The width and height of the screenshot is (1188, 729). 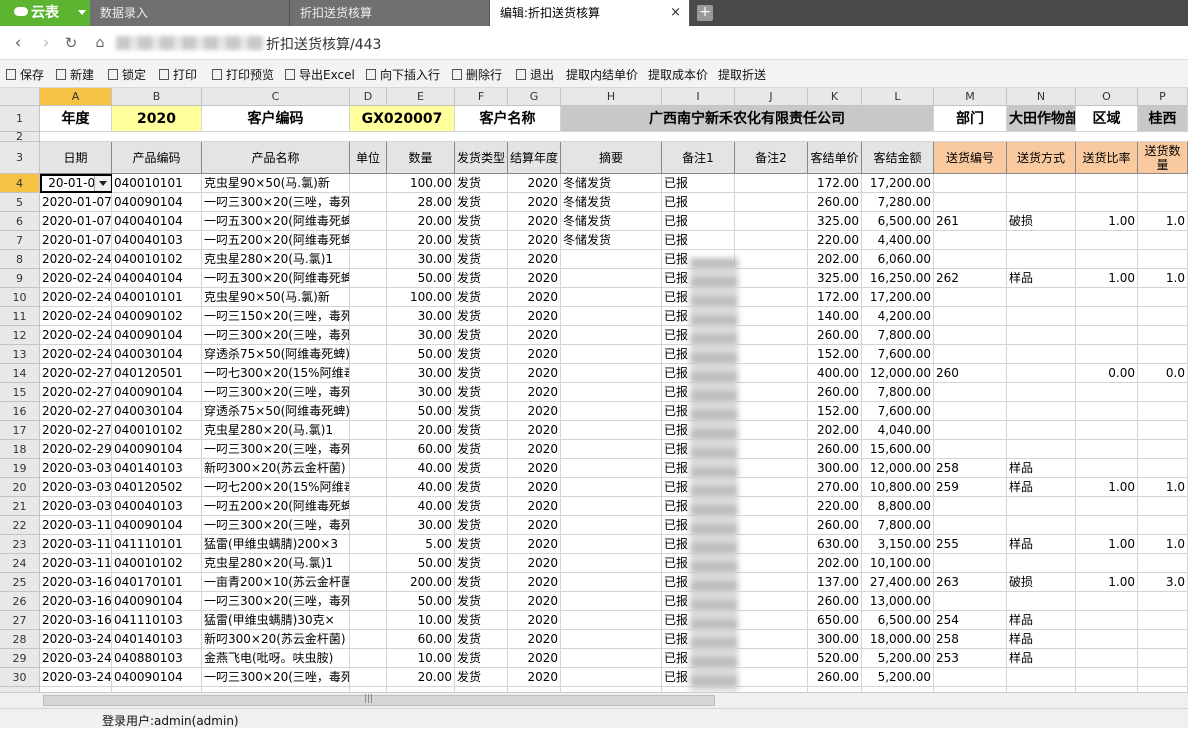 I want to click on column-header-a: A, so click(x=76, y=97).